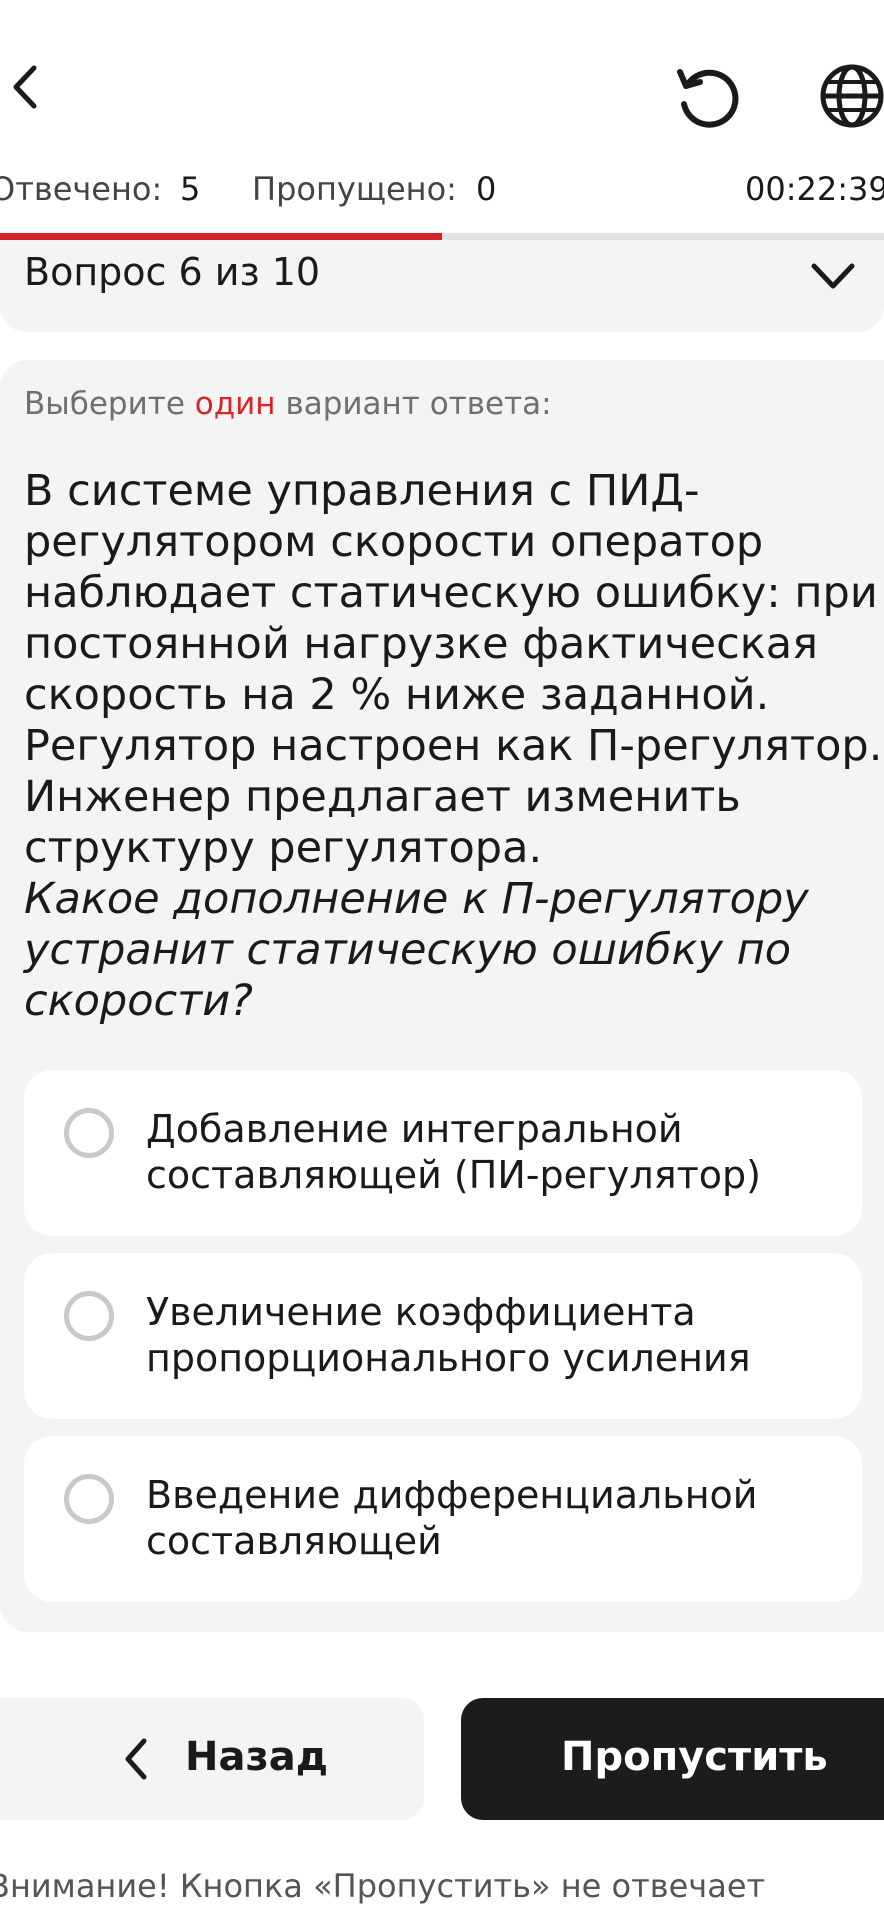 The image size is (884, 1920). Describe the element at coordinates (257, 1757) in the screenshot. I see `back-button-label: Назад` at that location.